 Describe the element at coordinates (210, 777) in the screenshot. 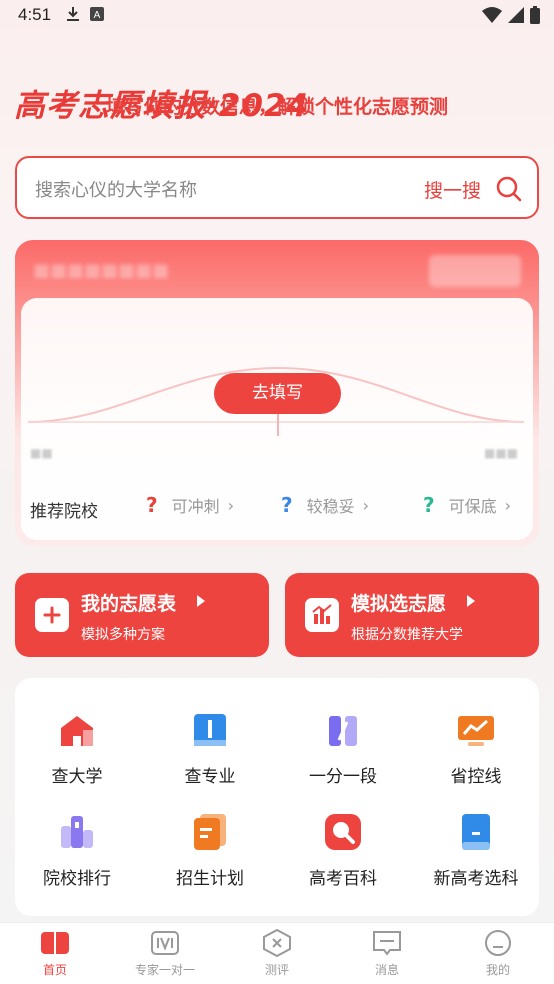

I see `tool-label: 查专业` at that location.